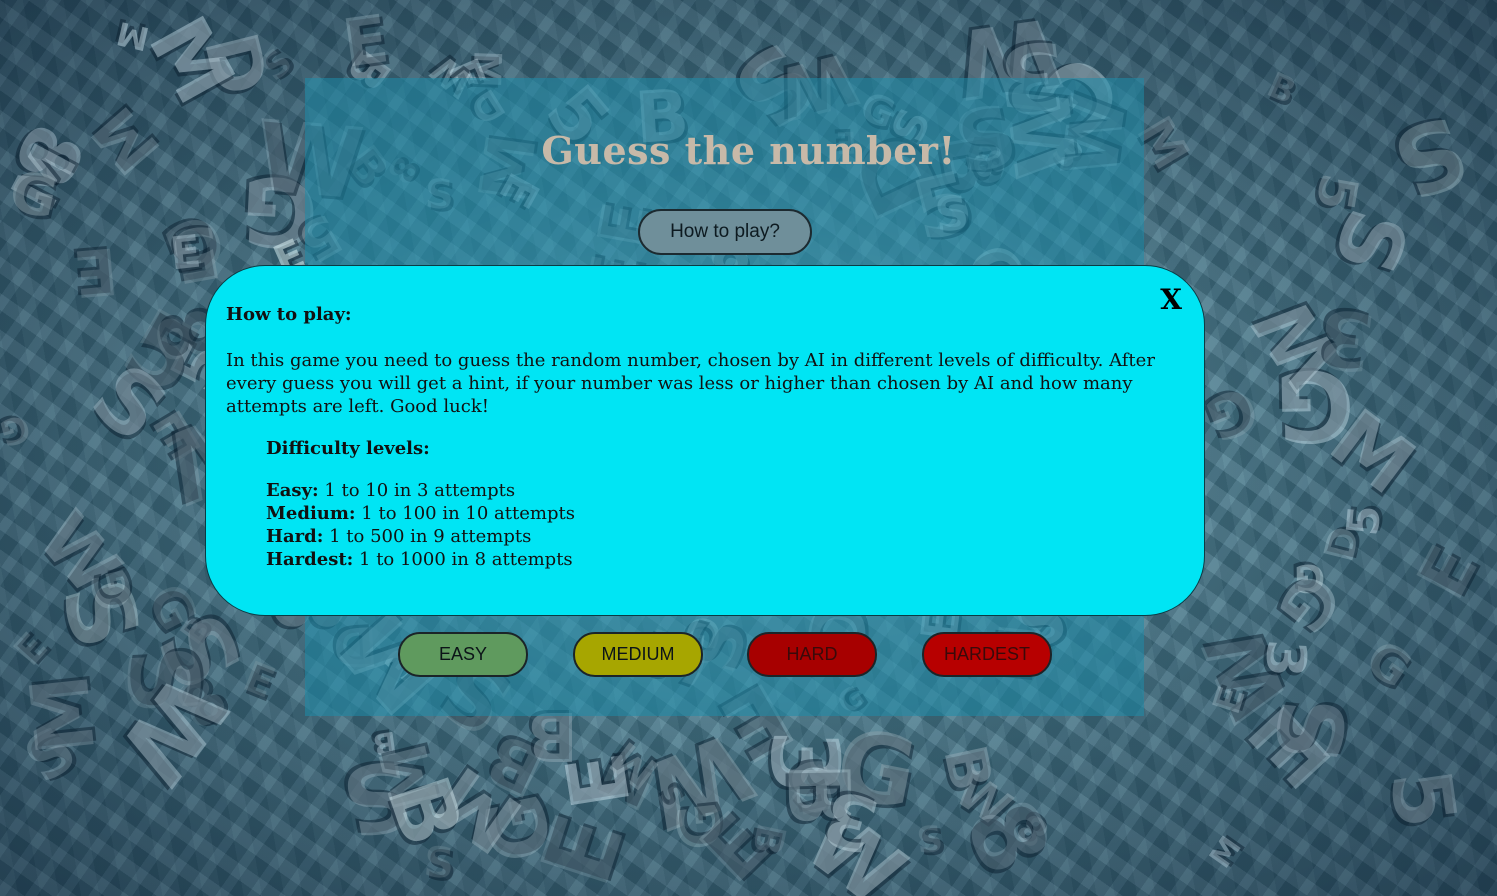  What do you see at coordinates (310, 559) in the screenshot?
I see `level-name: Hardest:` at bounding box center [310, 559].